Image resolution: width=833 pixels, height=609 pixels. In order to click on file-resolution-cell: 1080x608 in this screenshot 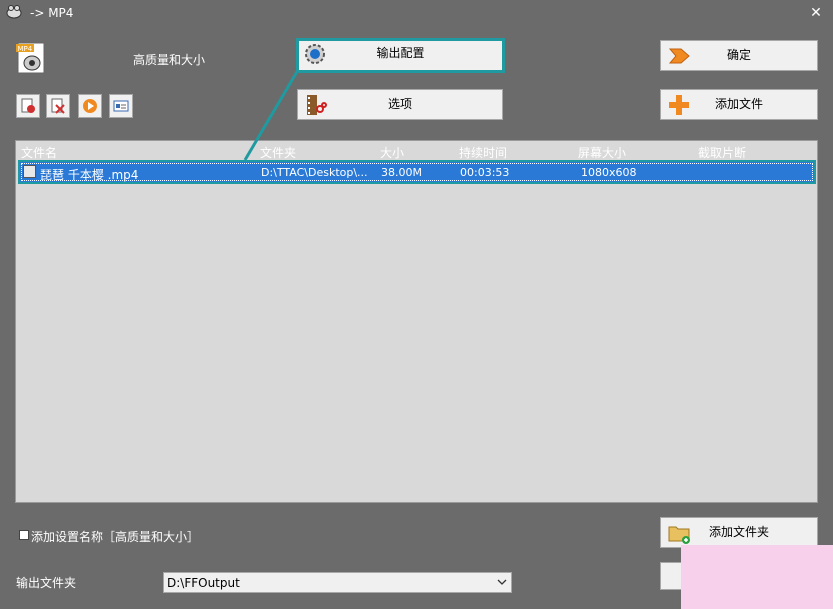, I will do `click(609, 172)`.